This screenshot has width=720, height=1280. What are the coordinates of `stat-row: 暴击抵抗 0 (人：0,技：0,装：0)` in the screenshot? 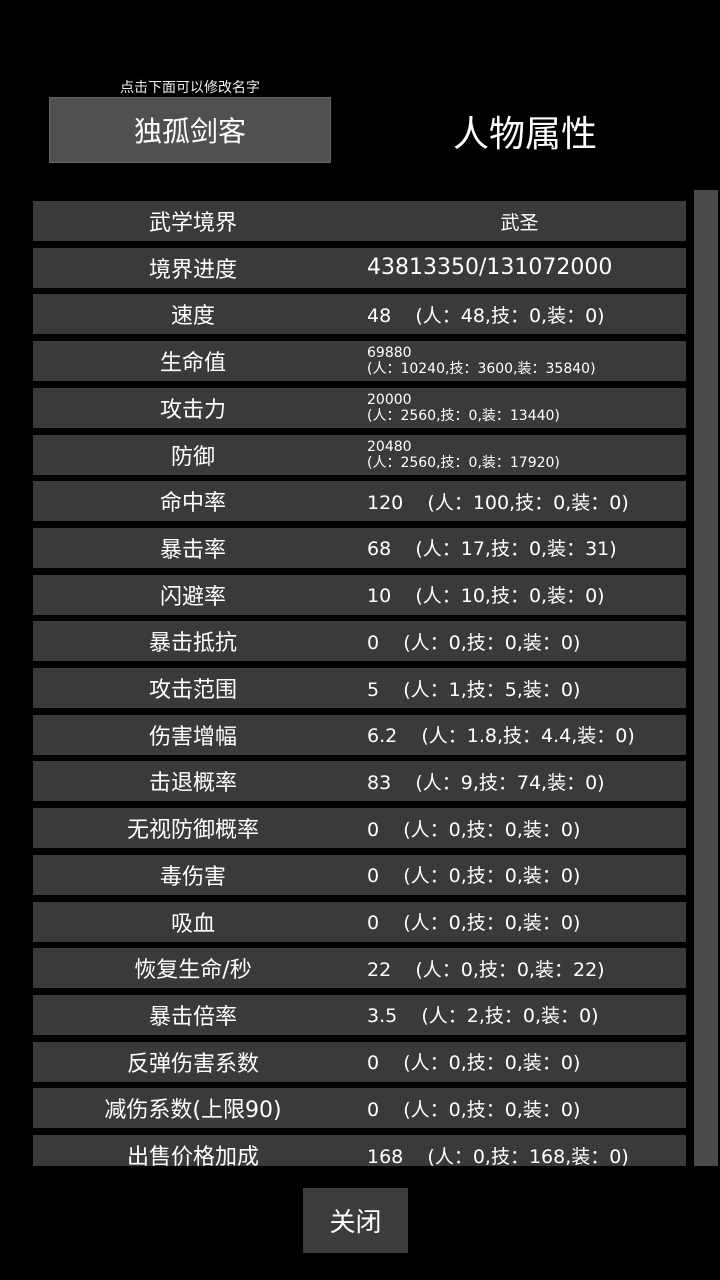 It's located at (359, 641).